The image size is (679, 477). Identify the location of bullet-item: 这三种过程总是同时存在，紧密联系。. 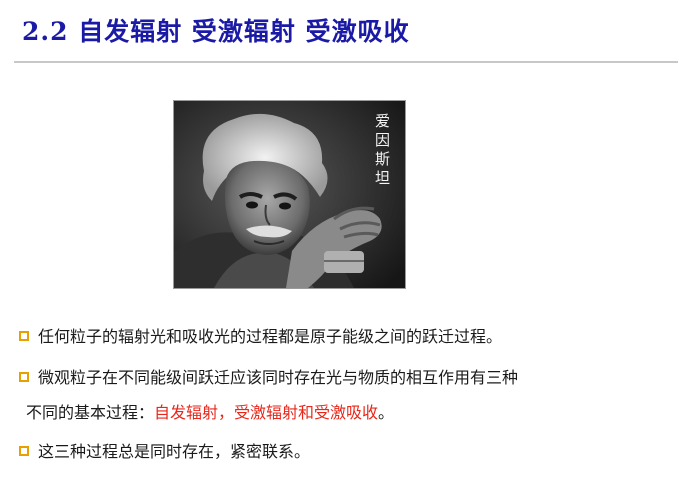
(345, 452).